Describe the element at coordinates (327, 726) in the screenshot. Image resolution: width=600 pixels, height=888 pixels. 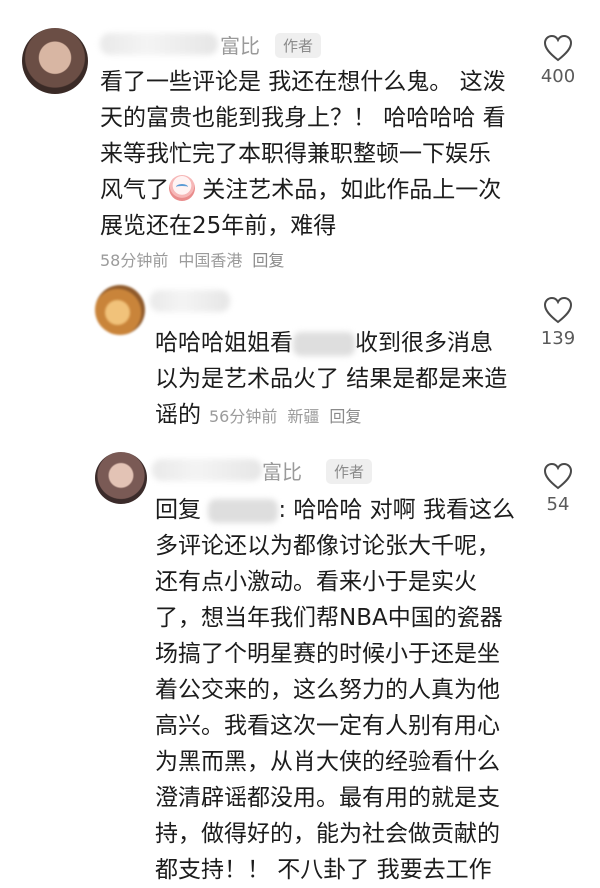
I see `text-line: 高兴。我看这次一定有人别有用心` at that location.